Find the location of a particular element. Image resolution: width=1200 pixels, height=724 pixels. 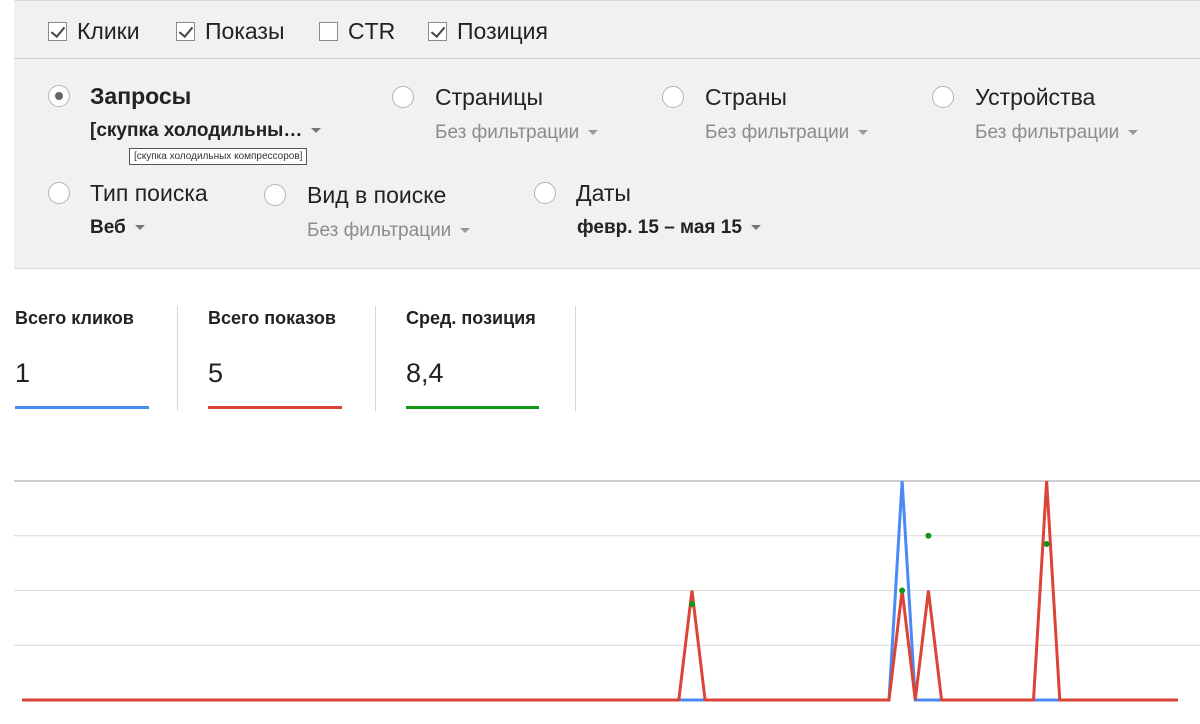

filter-value: Веб is located at coordinates (108, 227).